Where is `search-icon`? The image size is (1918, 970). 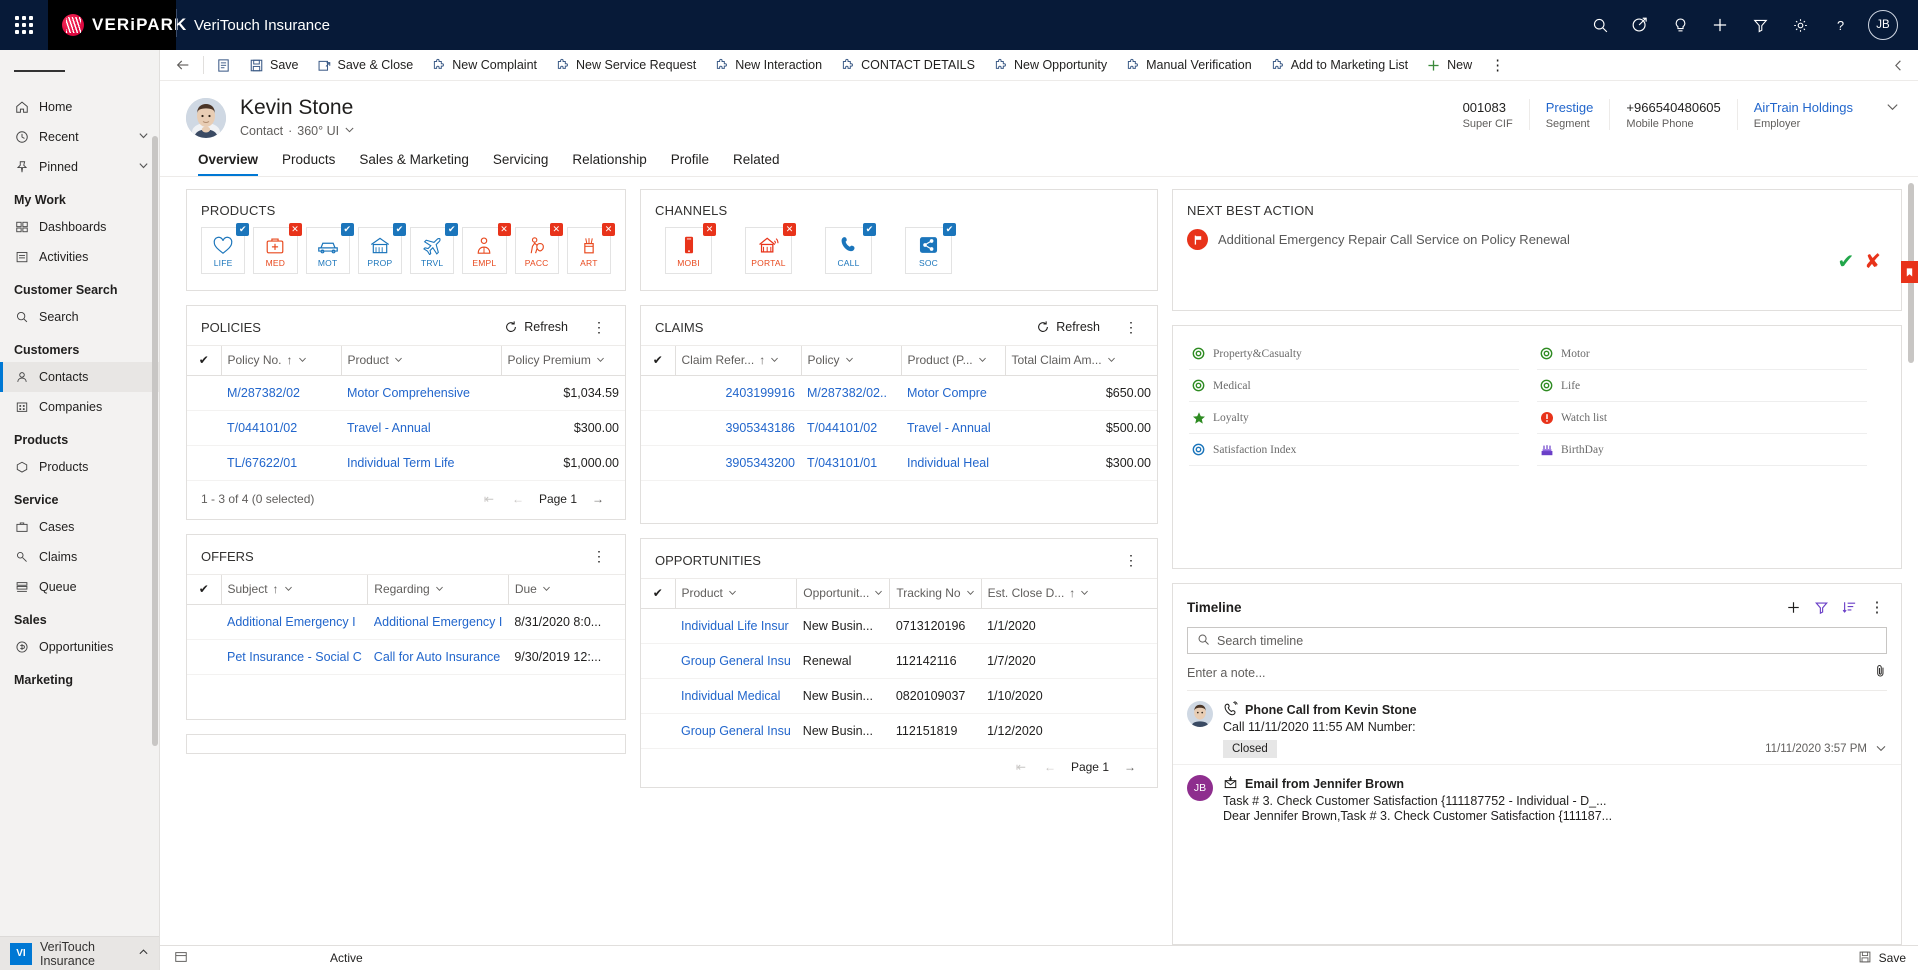
search-icon is located at coordinates (1600, 25).